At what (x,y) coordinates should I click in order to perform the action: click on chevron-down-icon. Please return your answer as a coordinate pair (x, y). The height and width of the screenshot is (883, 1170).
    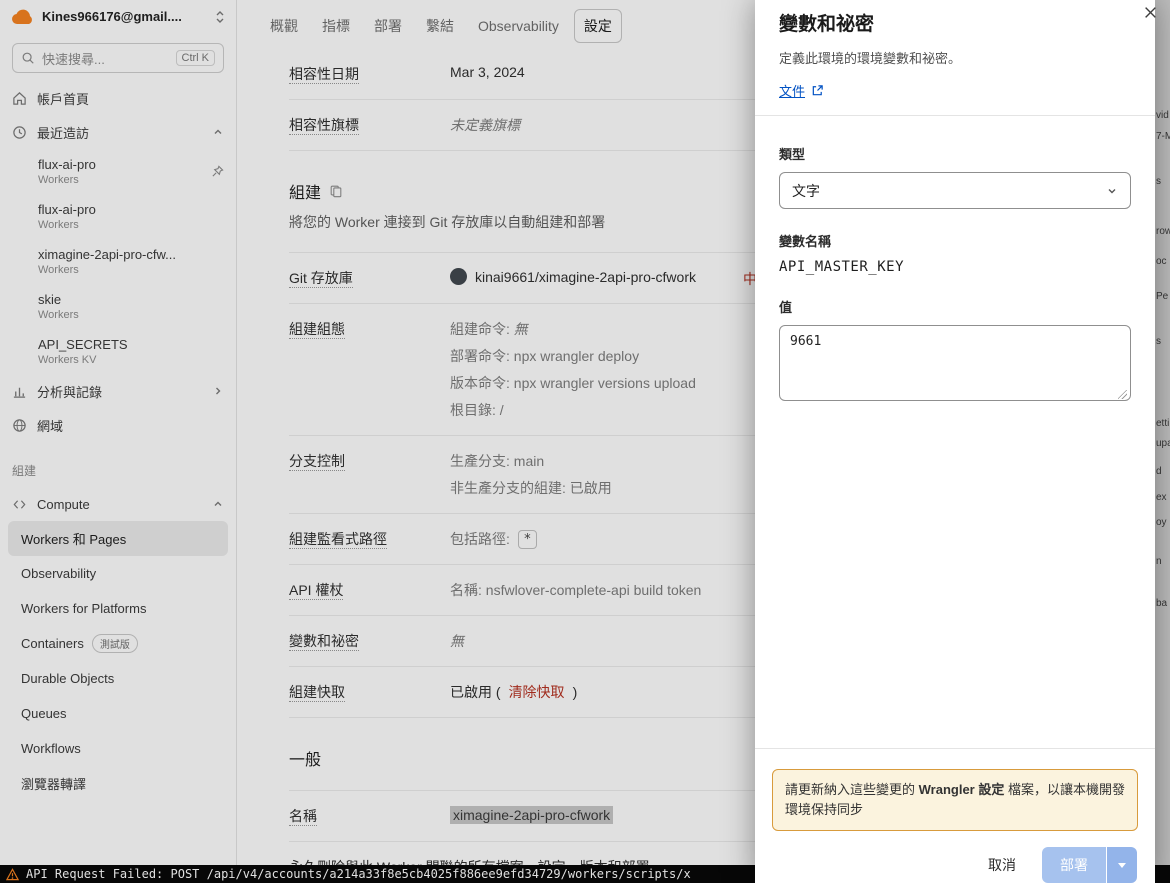
    Looking at the image, I should click on (1112, 190).